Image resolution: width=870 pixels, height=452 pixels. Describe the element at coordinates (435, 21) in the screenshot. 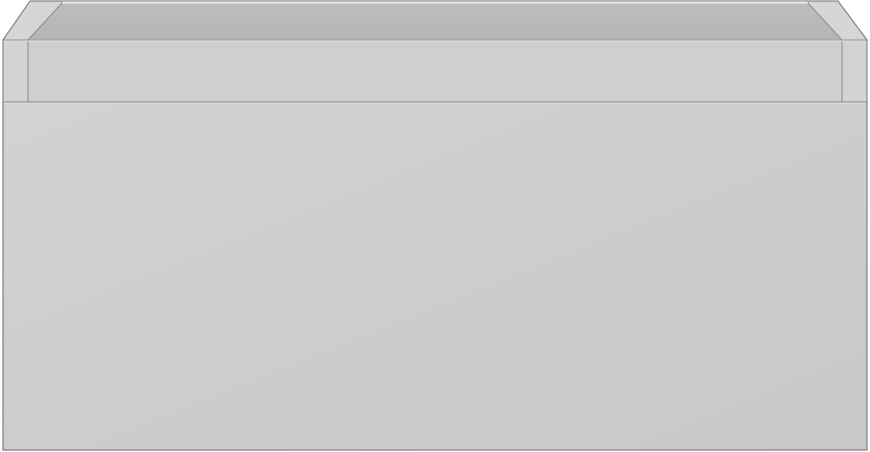

I see `drawer-inner-back-wall` at that location.